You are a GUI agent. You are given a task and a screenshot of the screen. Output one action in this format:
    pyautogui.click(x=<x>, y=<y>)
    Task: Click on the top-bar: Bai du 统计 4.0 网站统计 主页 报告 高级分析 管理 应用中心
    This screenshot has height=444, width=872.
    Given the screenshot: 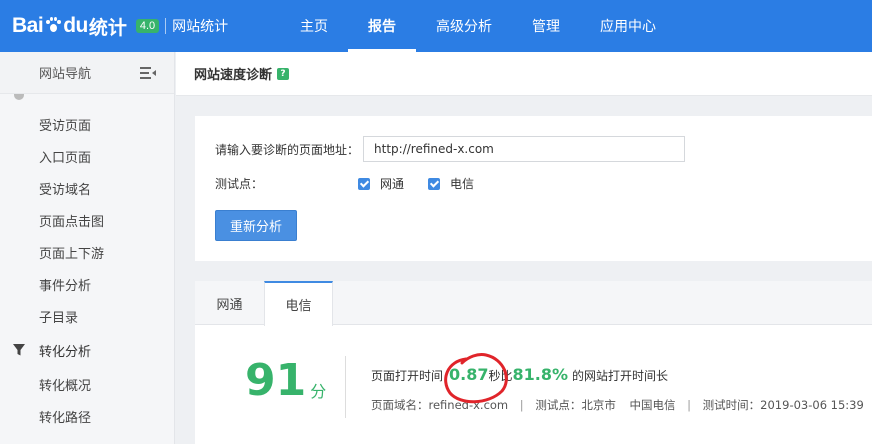 What is the action you would take?
    pyautogui.click(x=436, y=26)
    